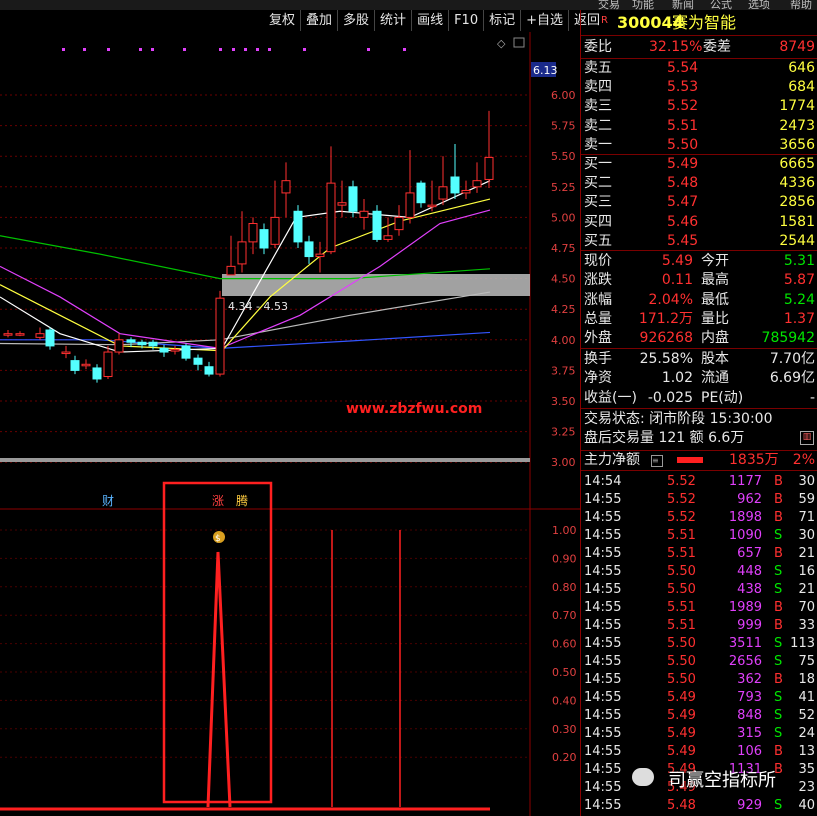 The image size is (817, 816). What do you see at coordinates (807, 438) in the screenshot?
I see `chart-icon: ▥` at bounding box center [807, 438].